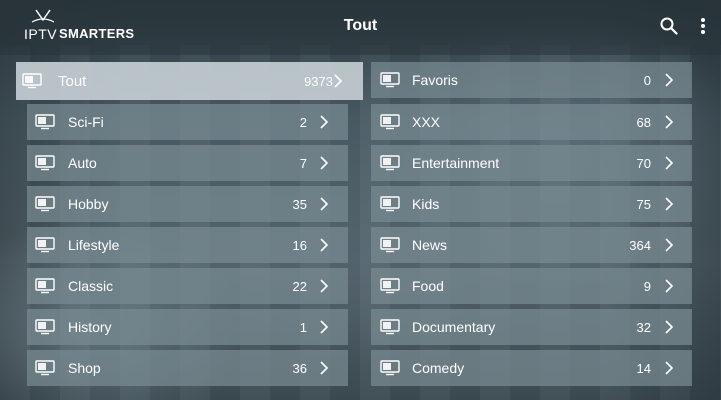  What do you see at coordinates (72, 81) in the screenshot?
I see `category-label: Tout` at bounding box center [72, 81].